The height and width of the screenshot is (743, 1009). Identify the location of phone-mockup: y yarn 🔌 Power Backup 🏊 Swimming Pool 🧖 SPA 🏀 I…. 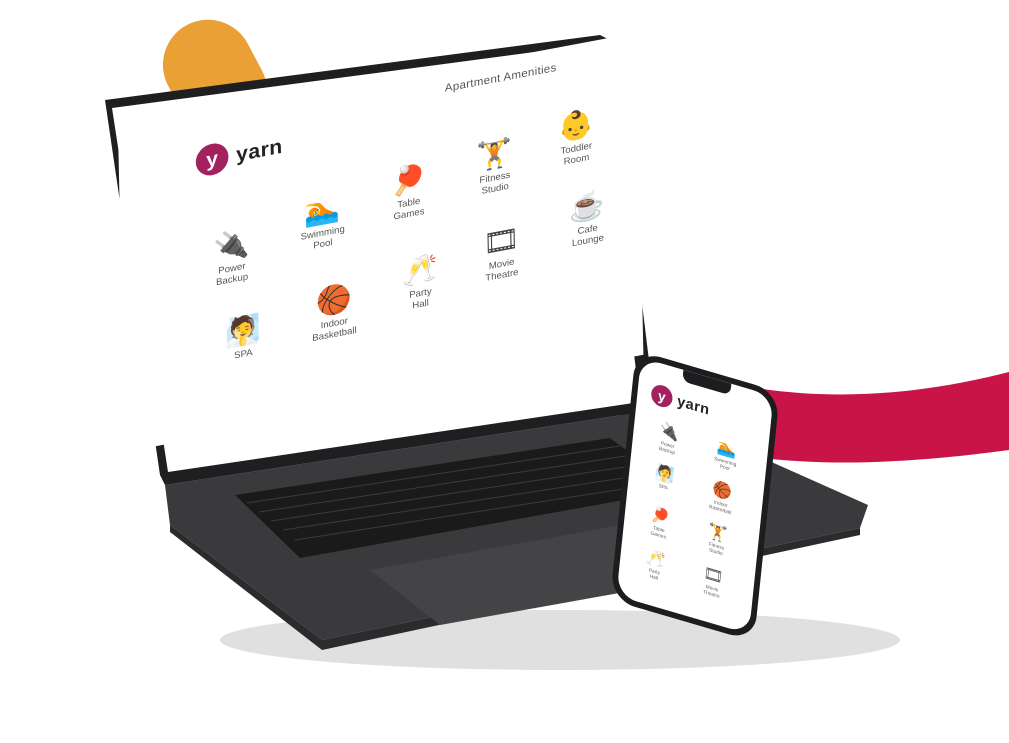
(692, 496).